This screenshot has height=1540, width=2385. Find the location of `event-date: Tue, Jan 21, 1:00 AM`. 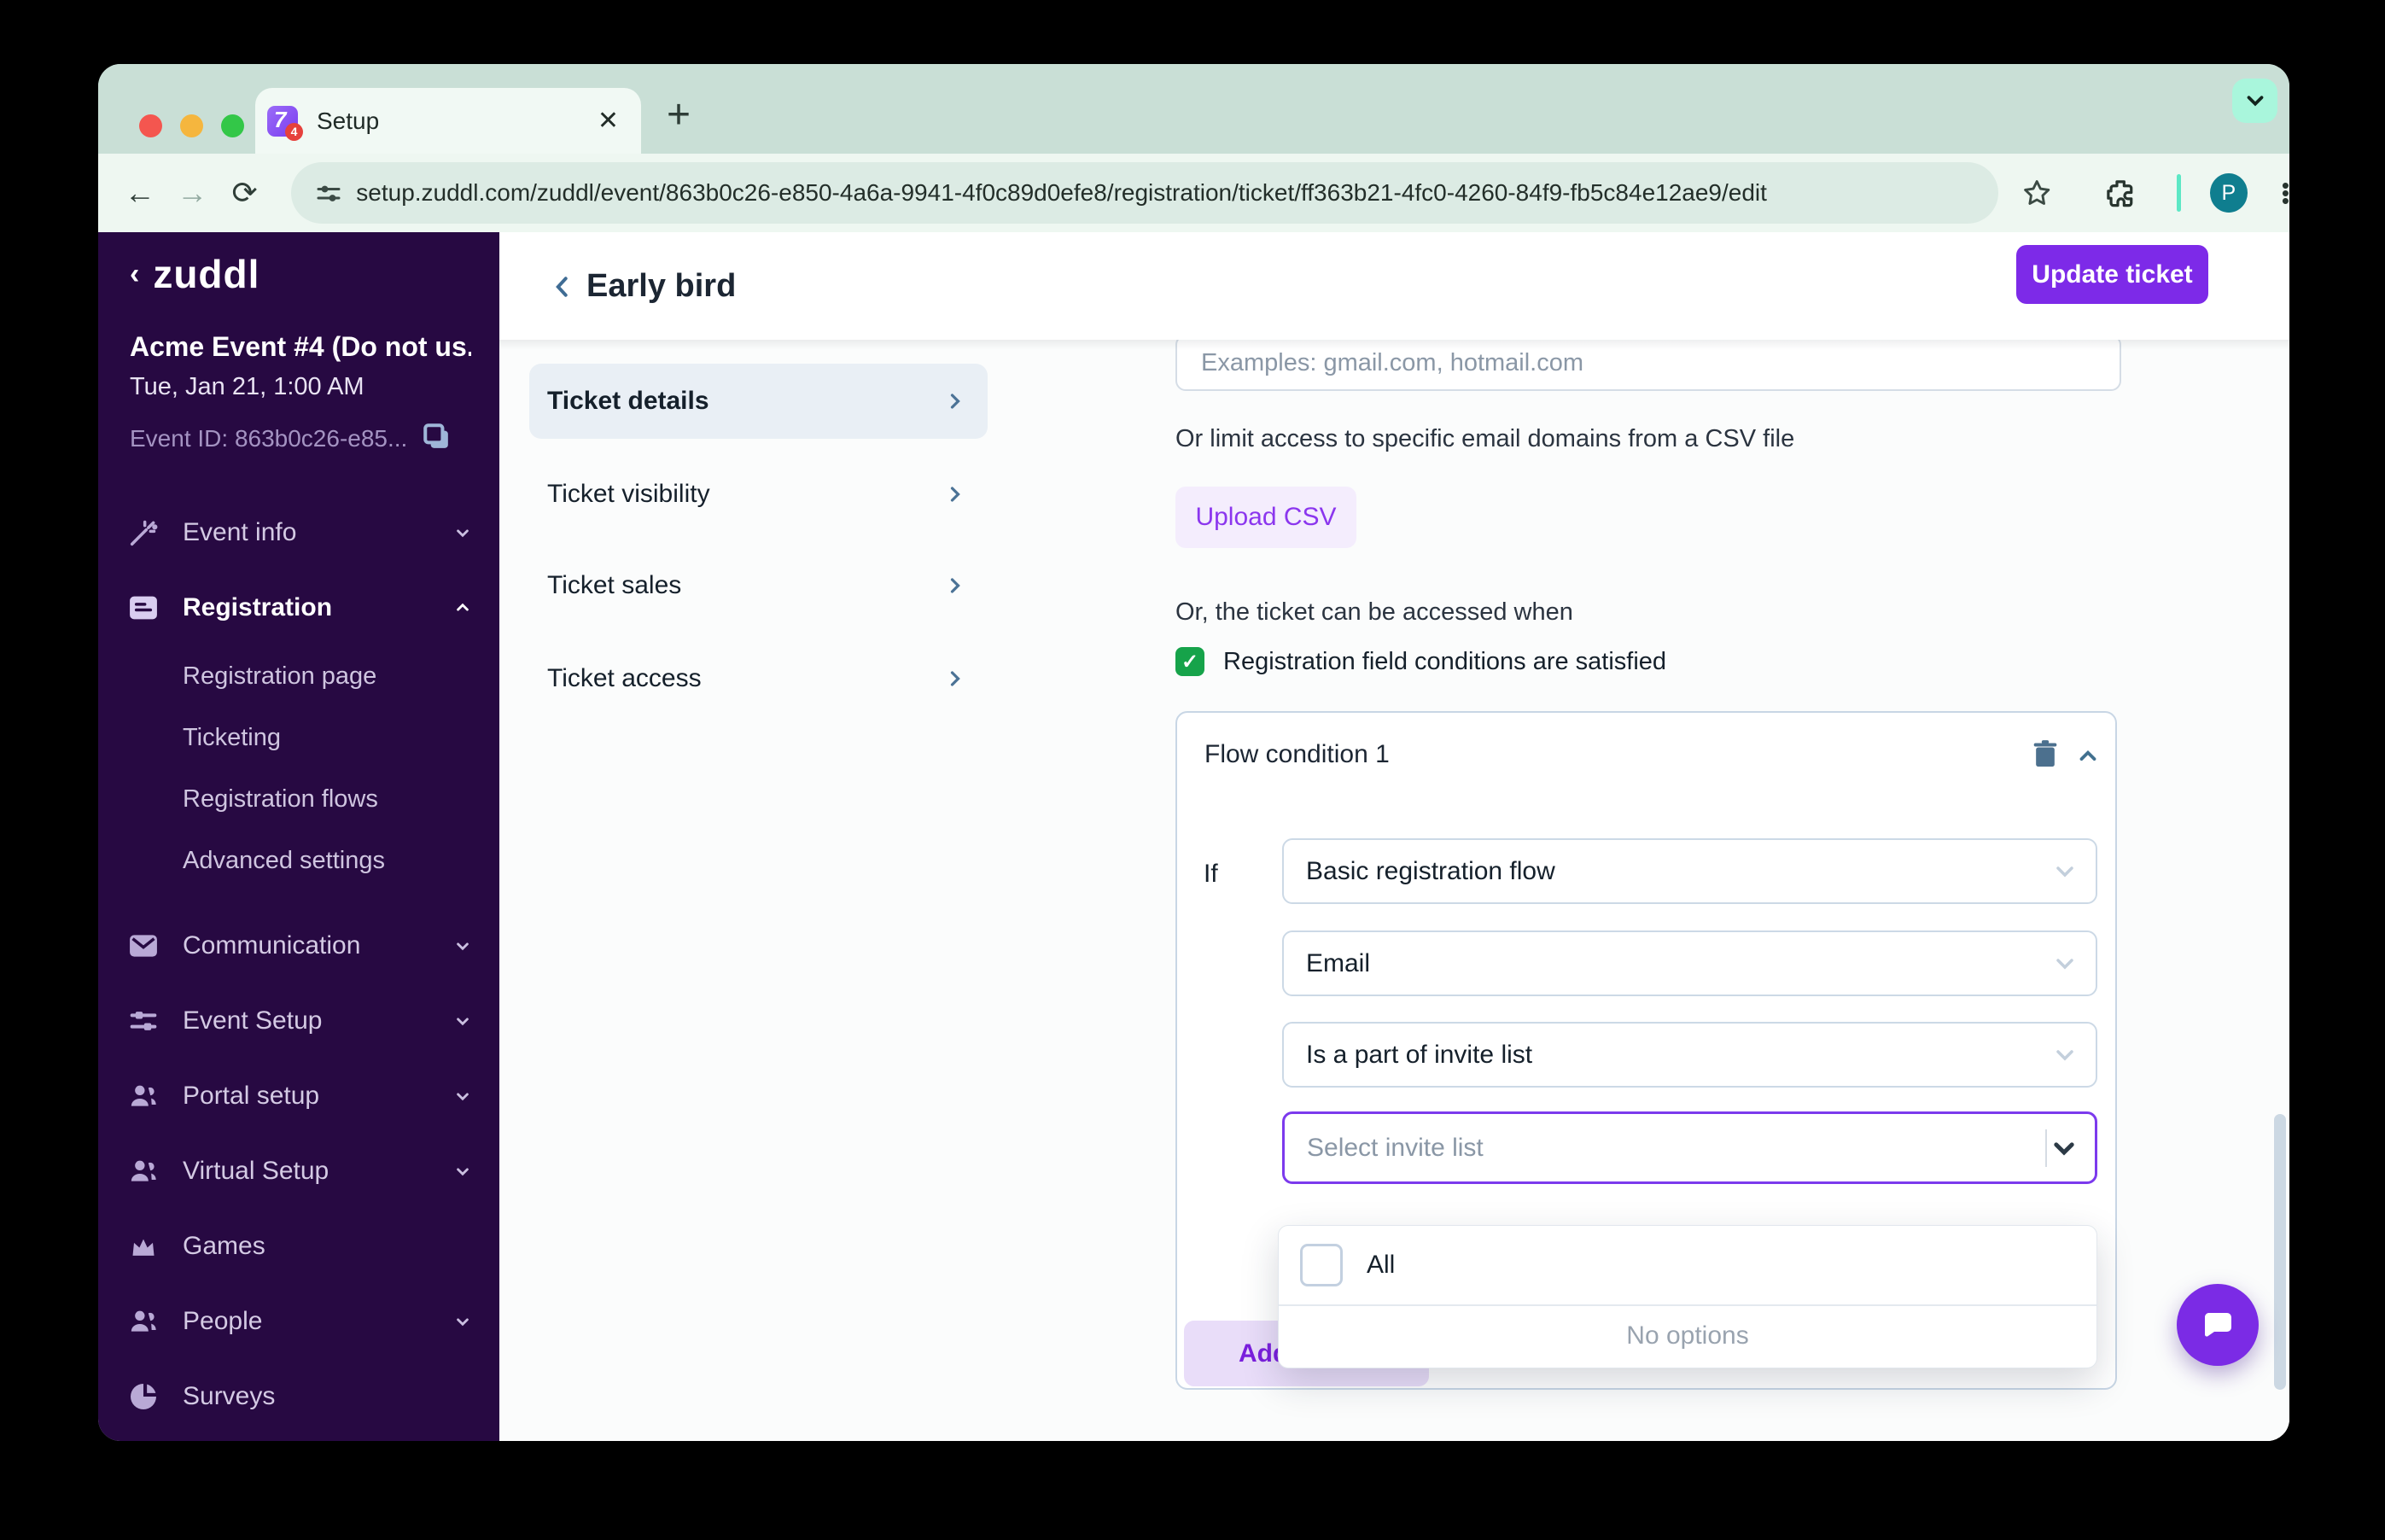

event-date: Tue, Jan 21, 1:00 AM is located at coordinates (247, 386).